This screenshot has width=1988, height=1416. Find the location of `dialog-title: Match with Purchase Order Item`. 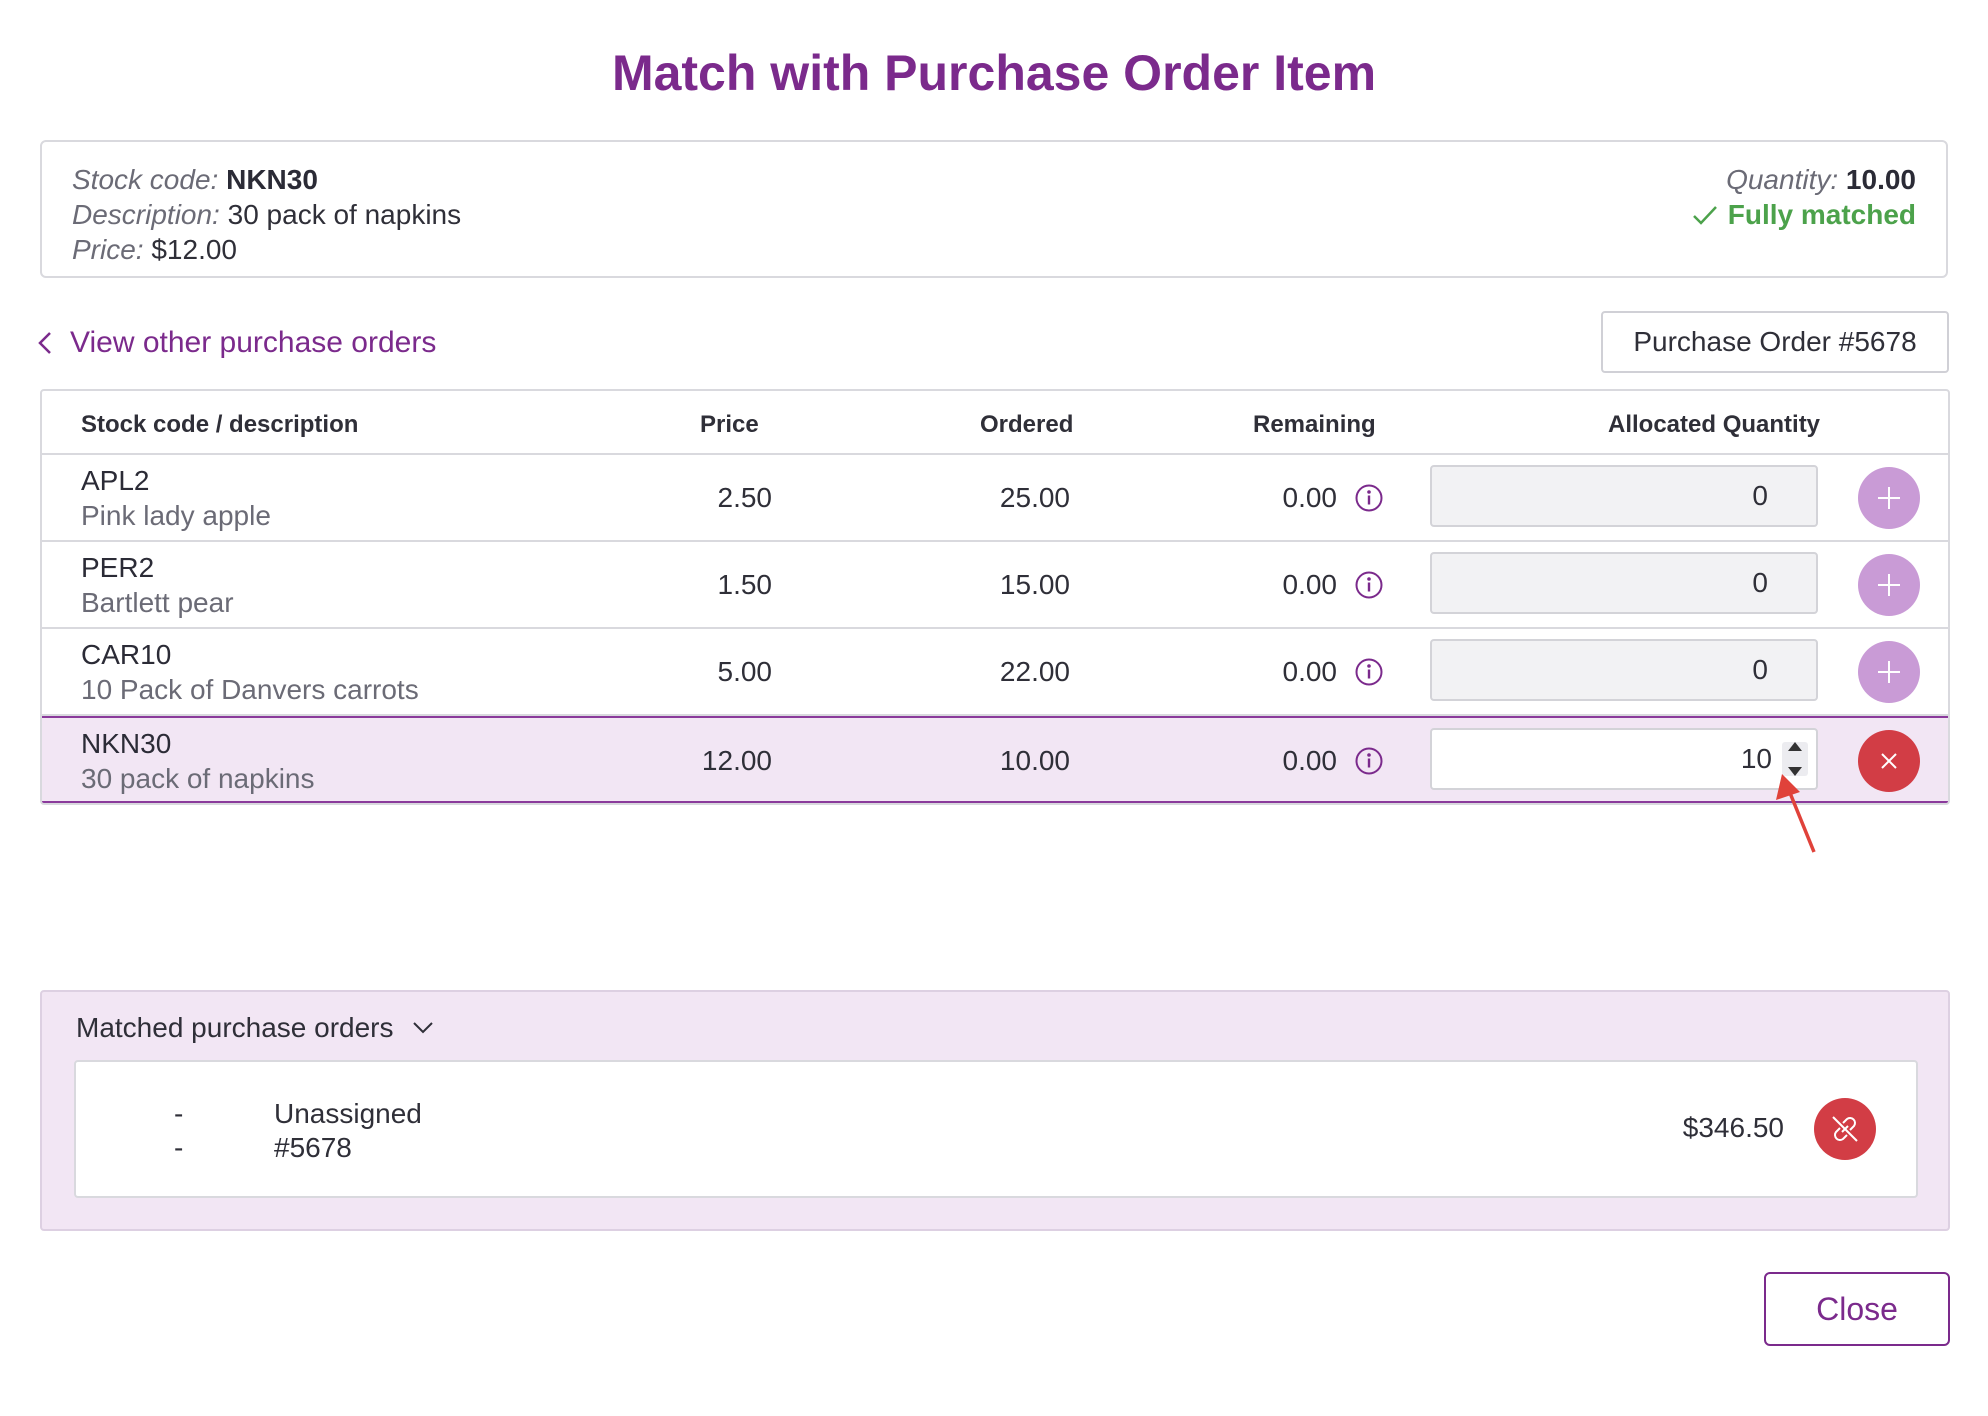

dialog-title: Match with Purchase Order Item is located at coordinates (994, 73).